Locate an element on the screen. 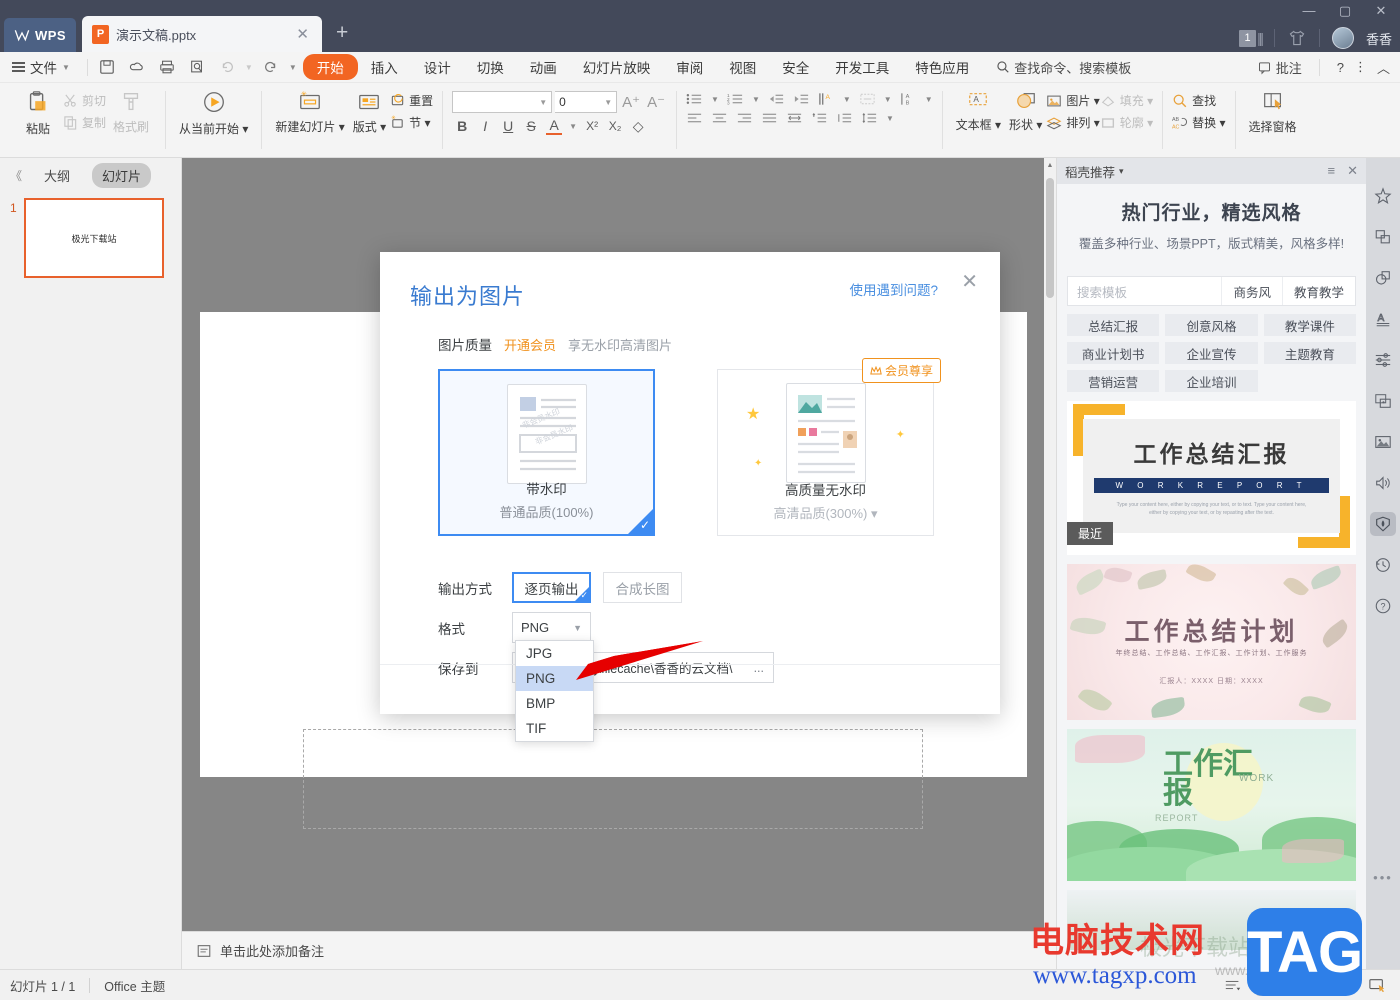  scrollbar-thumb is located at coordinates (1050, 238).